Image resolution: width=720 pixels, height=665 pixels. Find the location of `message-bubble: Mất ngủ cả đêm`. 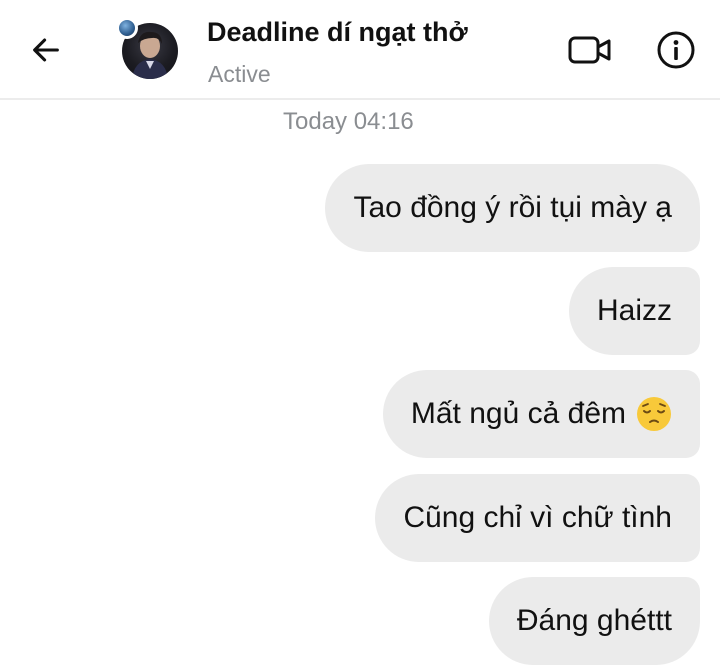

message-bubble: Mất ngủ cả đêm is located at coordinates (541, 414).